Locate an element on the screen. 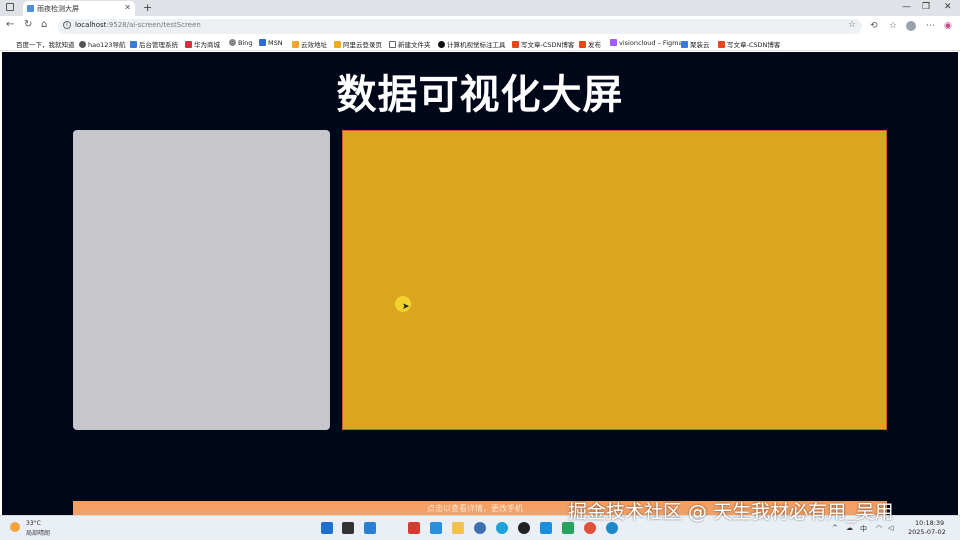 This screenshot has width=960, height=540. tool-icon is located at coordinates (441, 44).